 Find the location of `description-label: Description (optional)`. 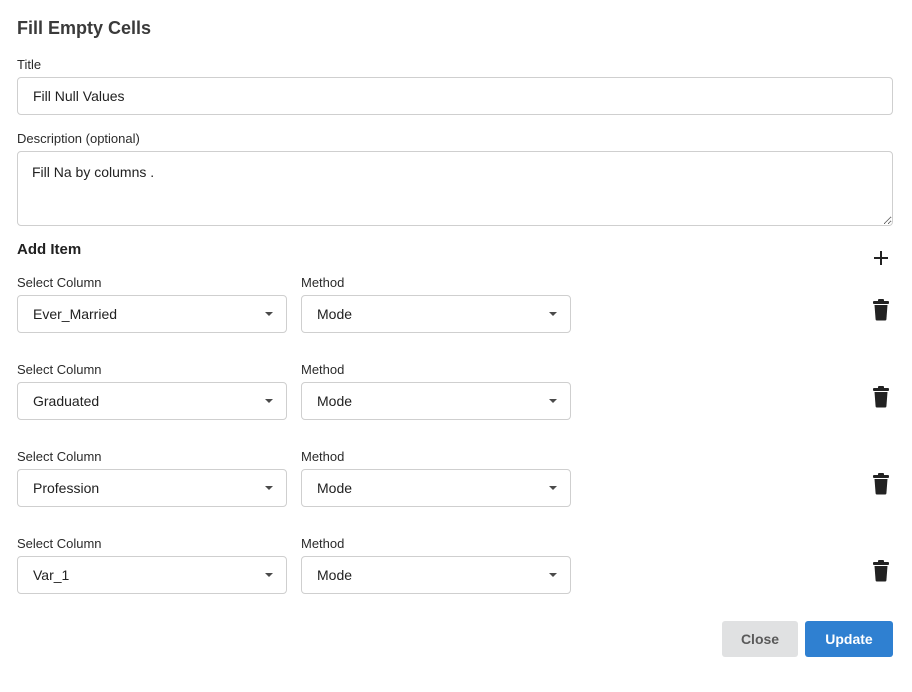

description-label: Description (optional) is located at coordinates (78, 138).